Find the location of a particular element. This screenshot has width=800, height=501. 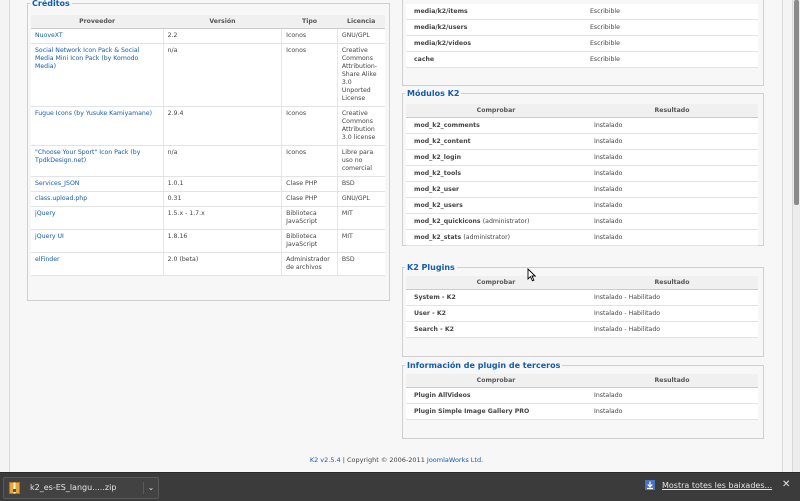

module-row: mod_k2_comments Instalado is located at coordinates (582, 125).